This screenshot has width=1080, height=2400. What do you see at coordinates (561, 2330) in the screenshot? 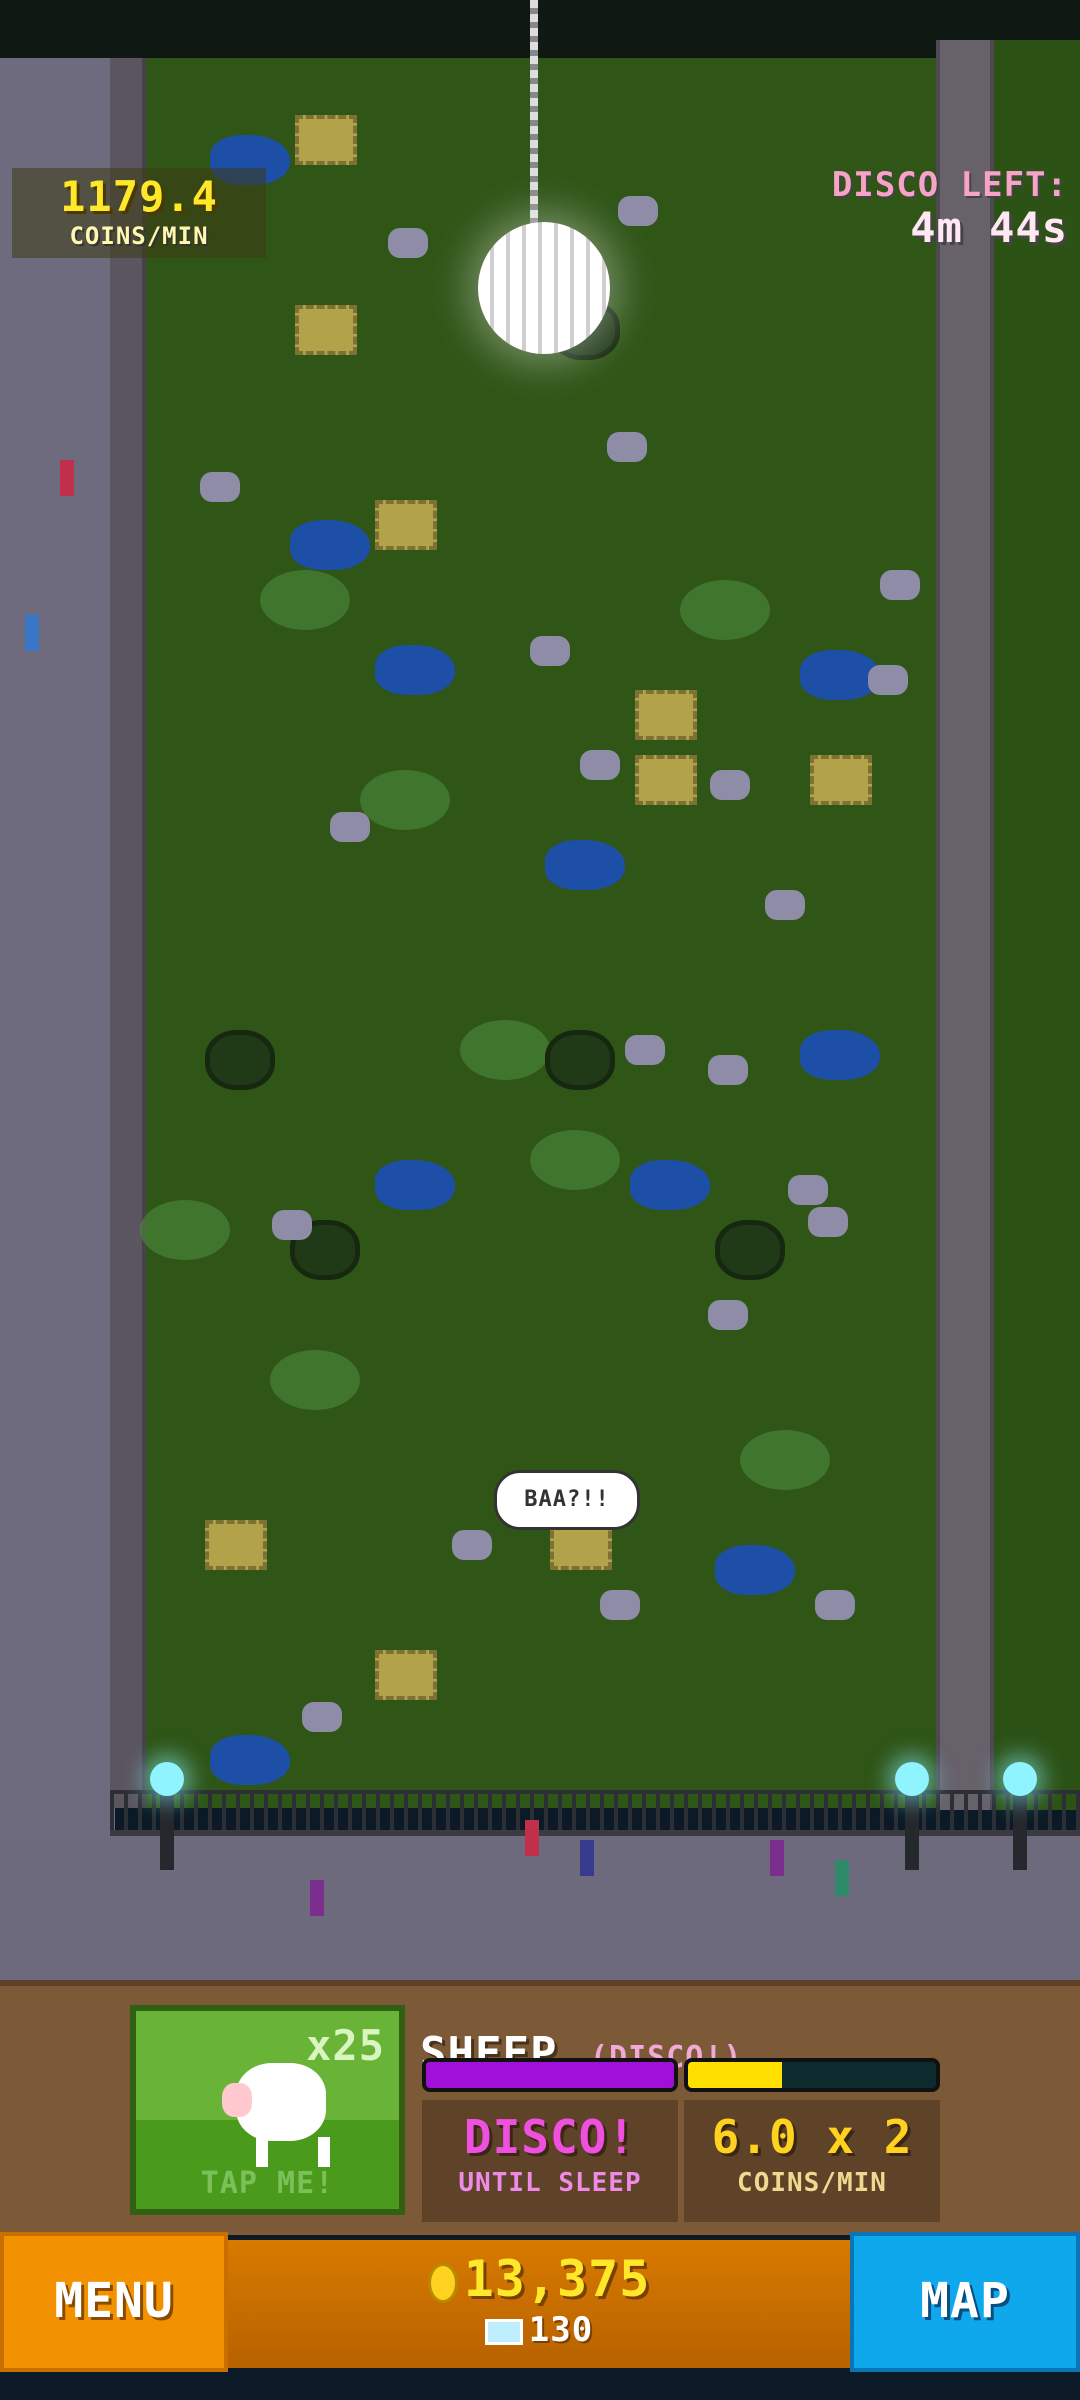
I see `gem-amount: 130` at bounding box center [561, 2330].